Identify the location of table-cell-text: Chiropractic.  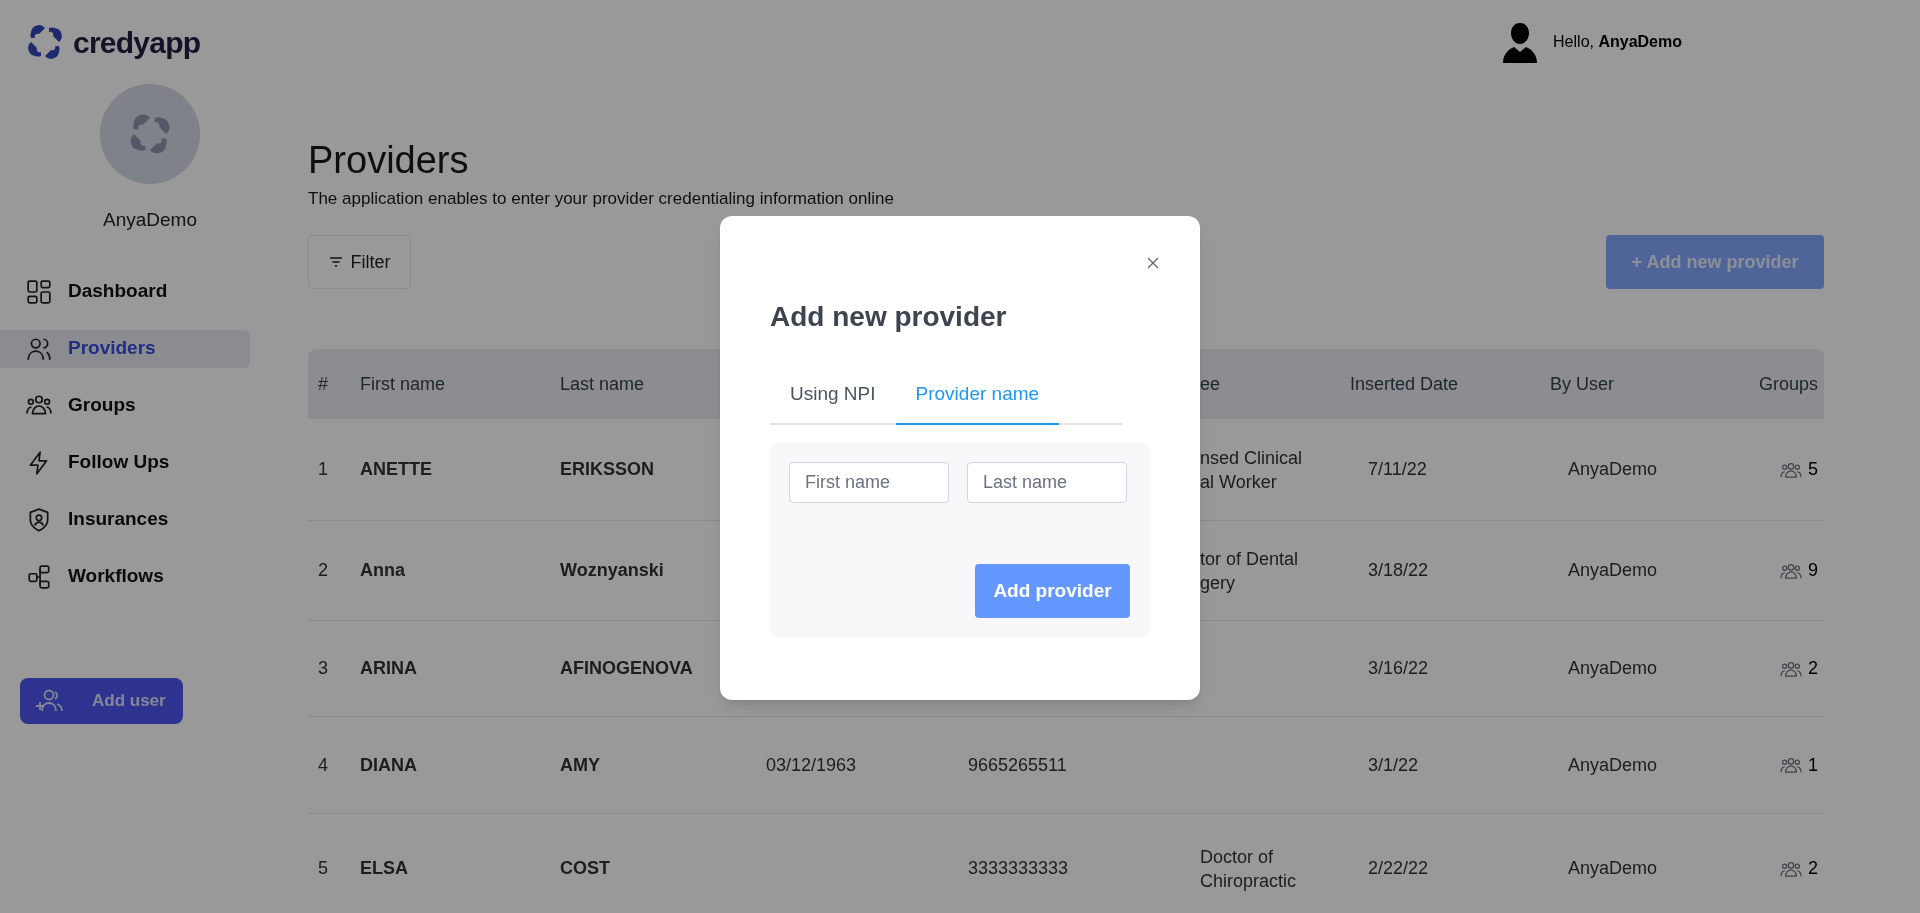
(1249, 881).